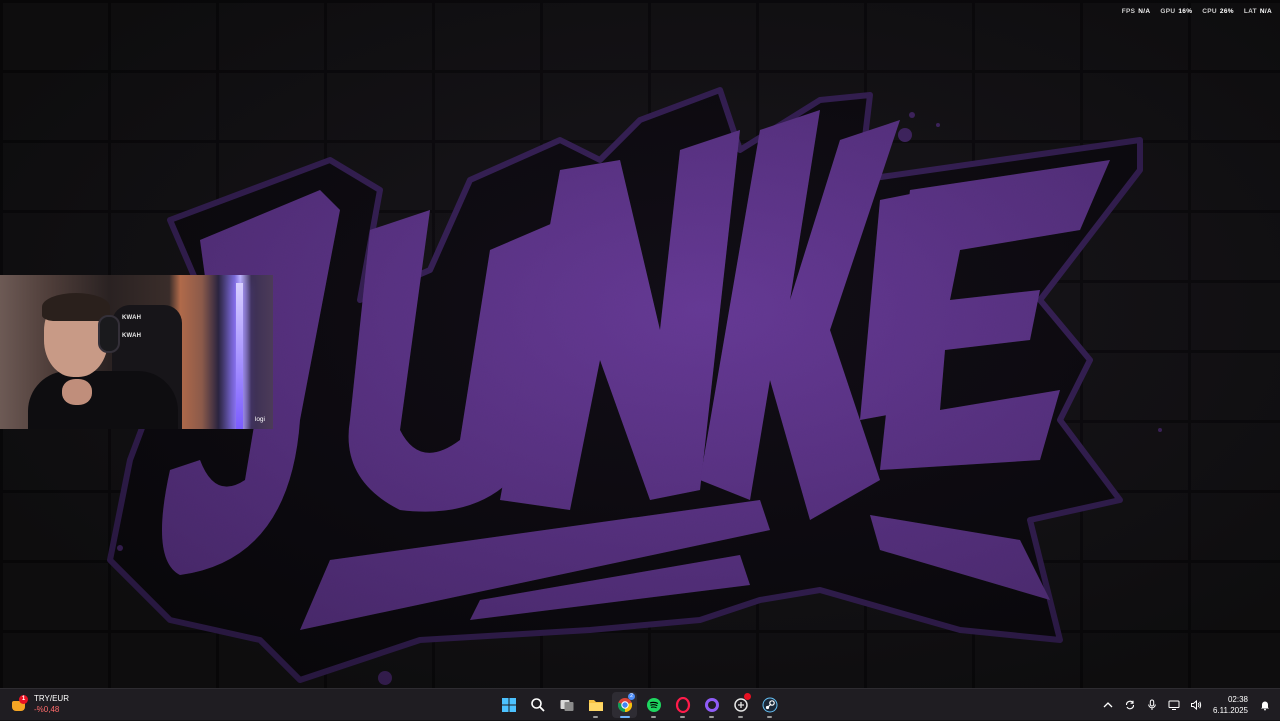 This screenshot has width=1280, height=721. Describe the element at coordinates (995, 315) in the screenshot. I see `letter-e` at that location.